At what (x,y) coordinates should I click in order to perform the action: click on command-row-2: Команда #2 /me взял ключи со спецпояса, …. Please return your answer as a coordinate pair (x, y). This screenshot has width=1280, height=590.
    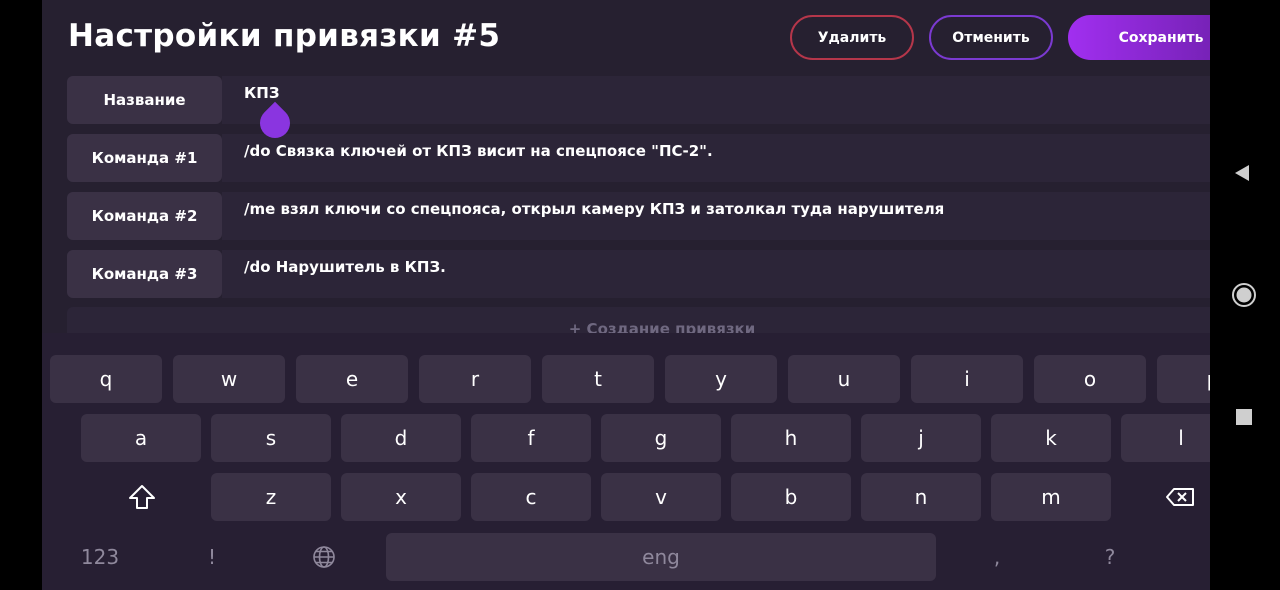
    Looking at the image, I should click on (638, 216).